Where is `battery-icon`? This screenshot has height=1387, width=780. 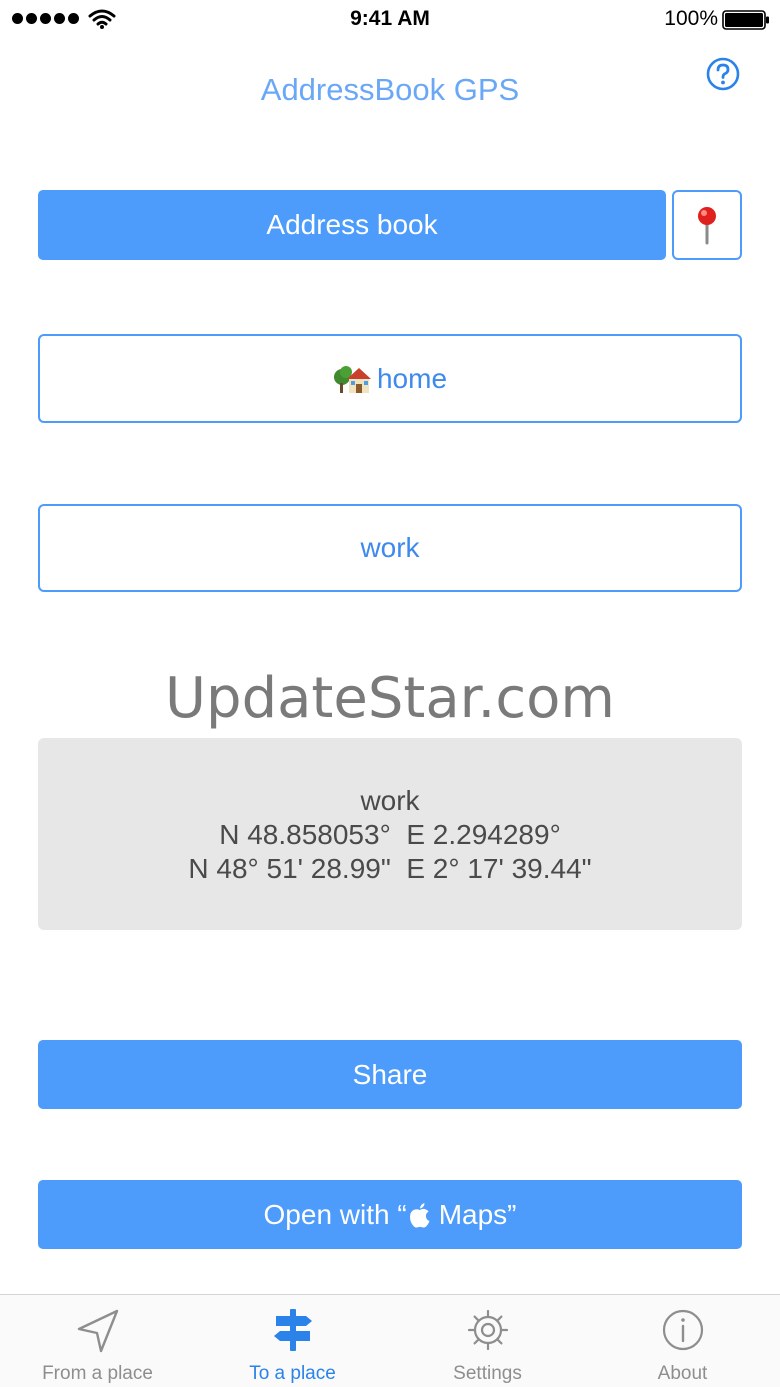
battery-icon is located at coordinates (745, 20).